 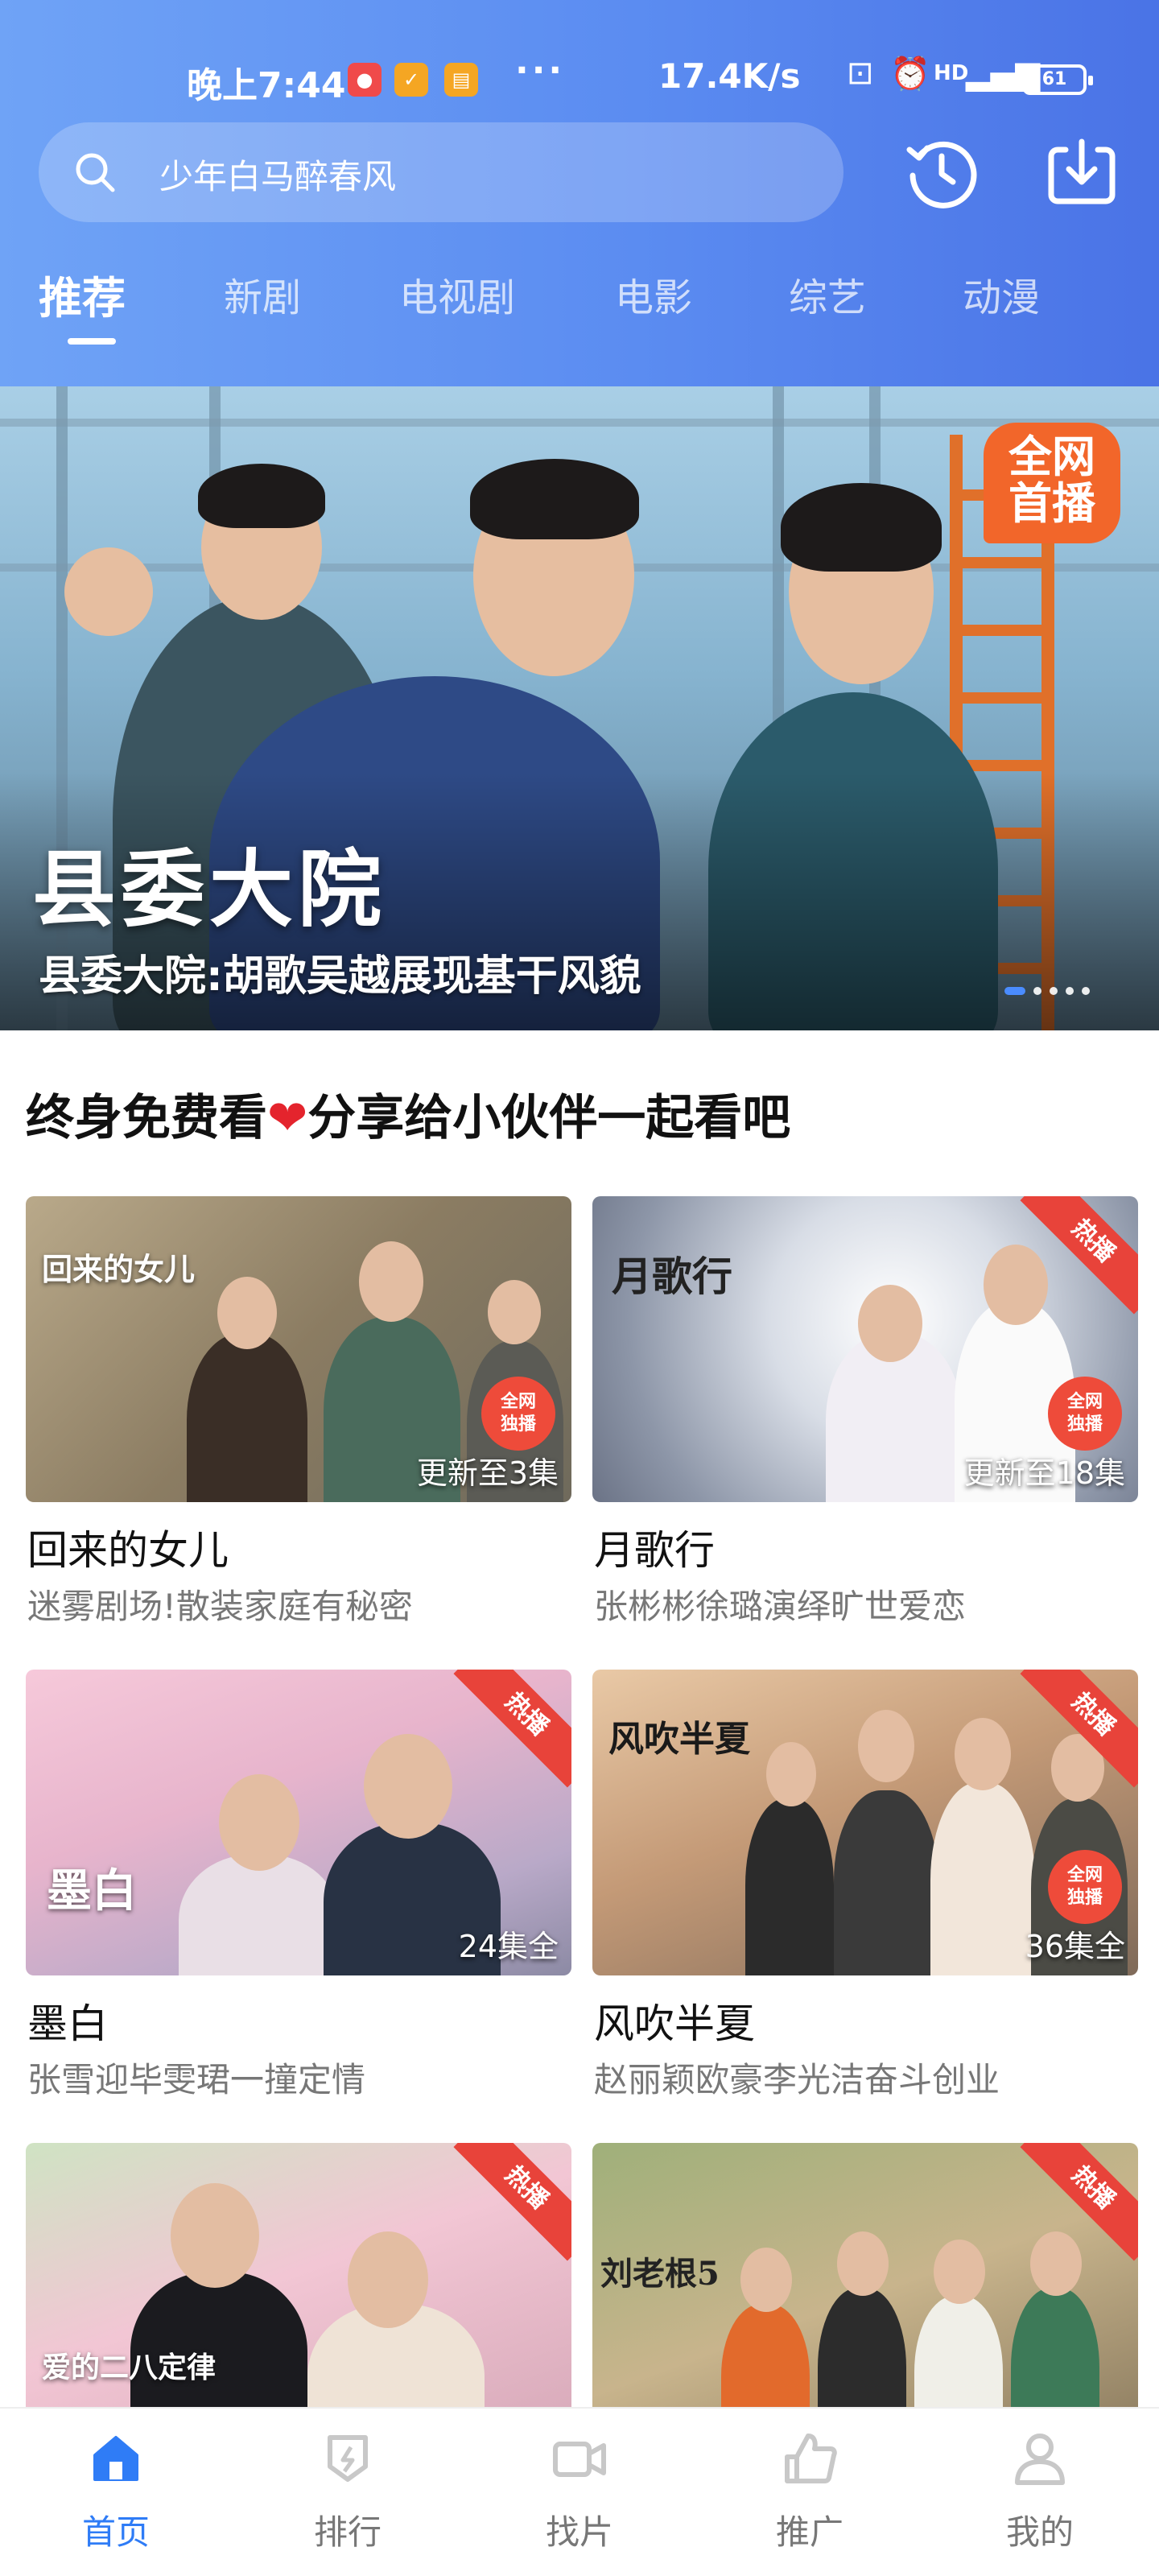 What do you see at coordinates (108, 591) in the screenshot?
I see `banner-figure-hand` at bounding box center [108, 591].